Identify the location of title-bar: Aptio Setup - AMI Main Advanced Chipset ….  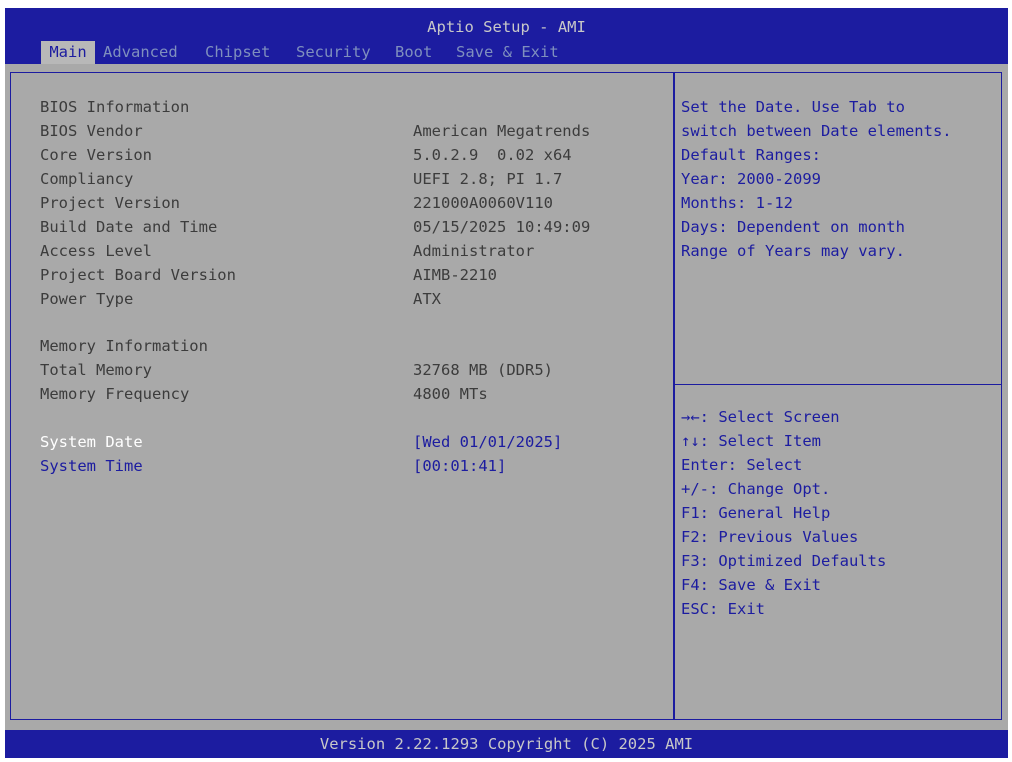
(506, 36).